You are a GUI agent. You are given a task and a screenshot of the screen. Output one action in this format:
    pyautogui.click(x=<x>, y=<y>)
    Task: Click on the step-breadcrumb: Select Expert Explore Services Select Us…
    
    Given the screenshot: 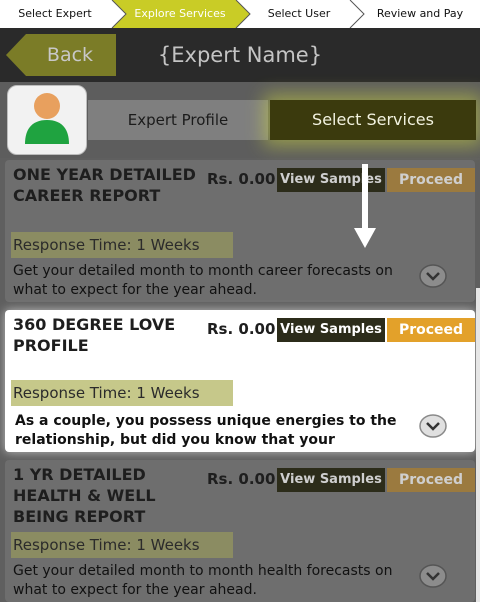 What is the action you would take?
    pyautogui.click(x=240, y=14)
    